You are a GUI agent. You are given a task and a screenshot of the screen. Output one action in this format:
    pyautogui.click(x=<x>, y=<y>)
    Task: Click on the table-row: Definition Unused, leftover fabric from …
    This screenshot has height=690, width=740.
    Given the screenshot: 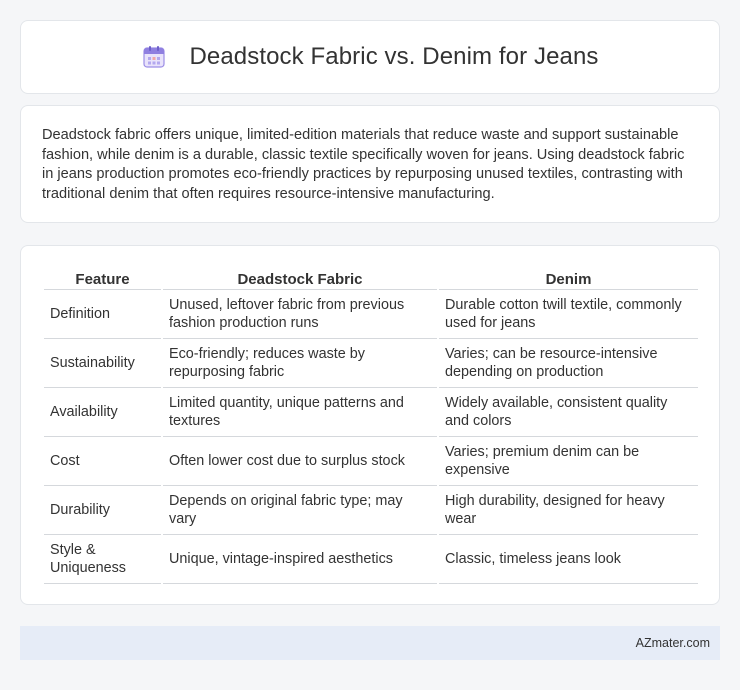 What is the action you would take?
    pyautogui.click(x=371, y=314)
    